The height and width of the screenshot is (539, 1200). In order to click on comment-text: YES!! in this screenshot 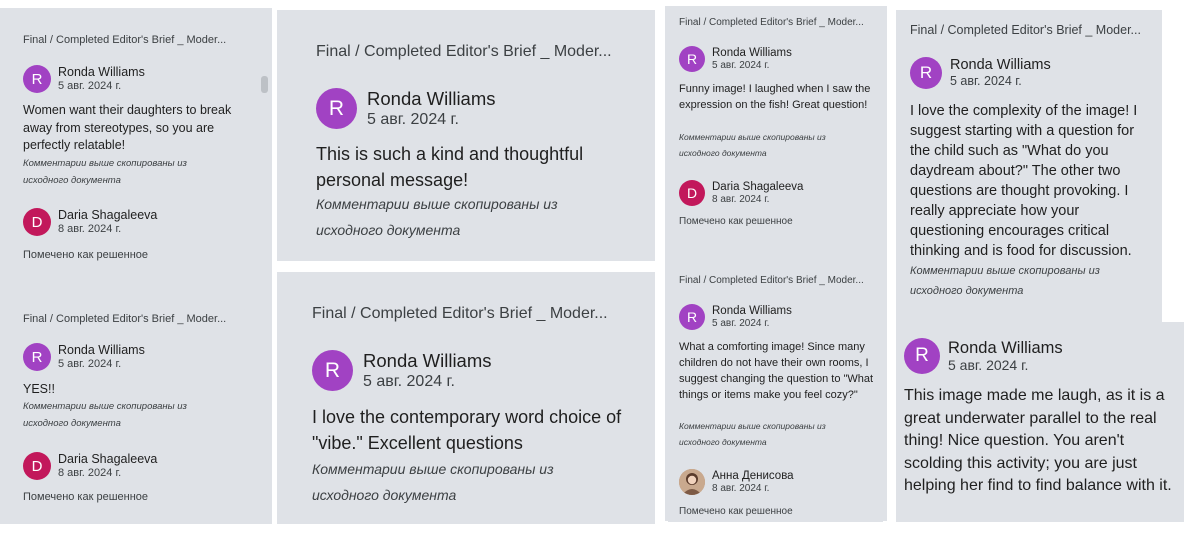, I will do `click(39, 389)`.